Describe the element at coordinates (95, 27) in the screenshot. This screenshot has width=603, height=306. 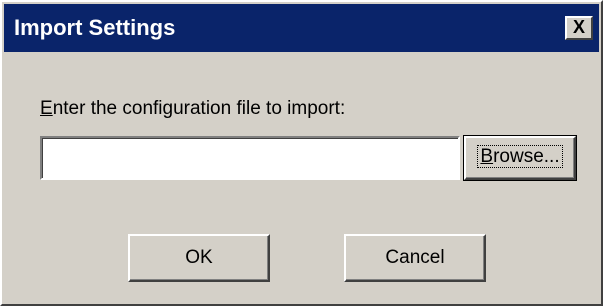
I see `dialog-title: Import Settings` at that location.